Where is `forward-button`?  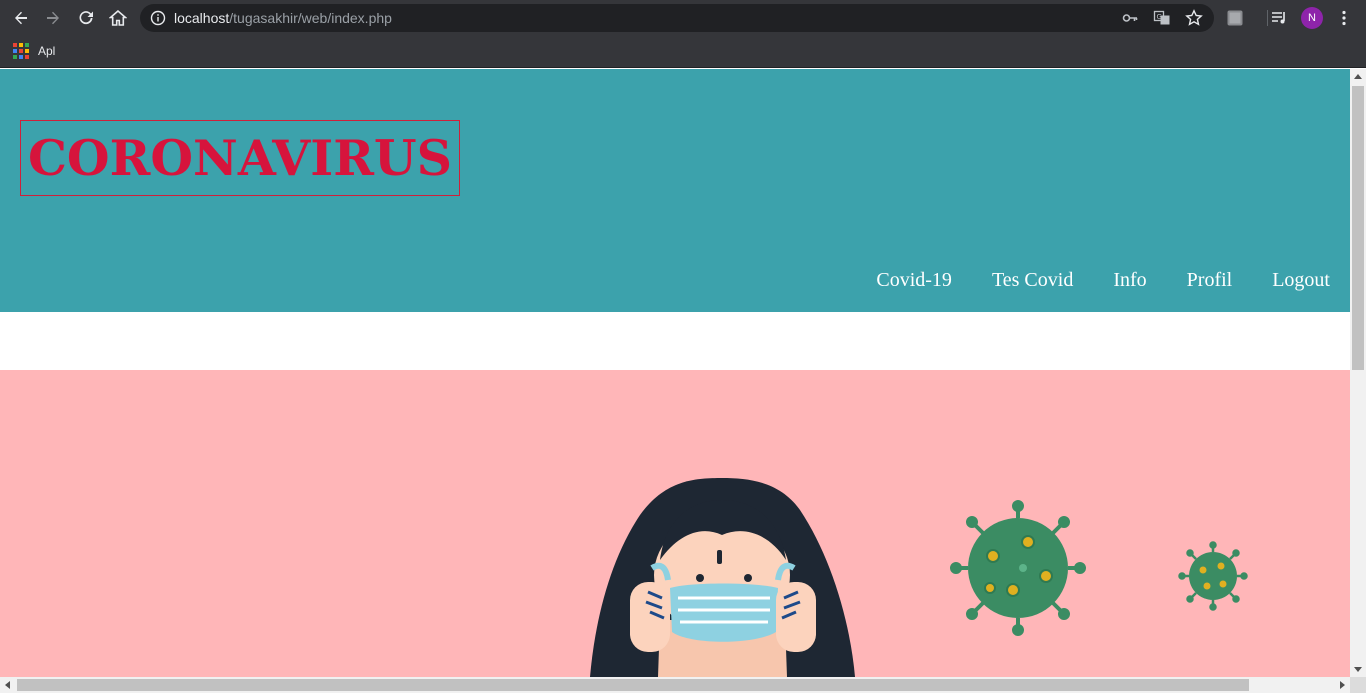
forward-button is located at coordinates (53, 18).